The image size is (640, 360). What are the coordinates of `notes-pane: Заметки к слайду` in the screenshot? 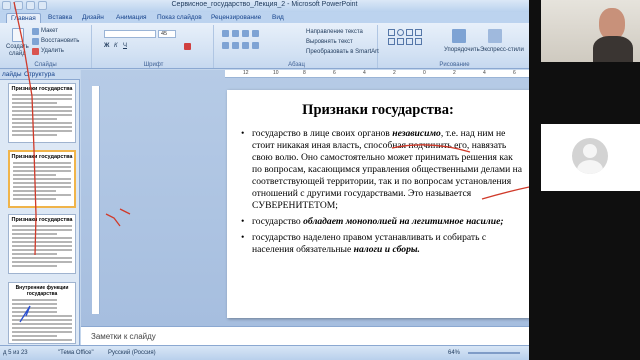 It's located at (305, 335).